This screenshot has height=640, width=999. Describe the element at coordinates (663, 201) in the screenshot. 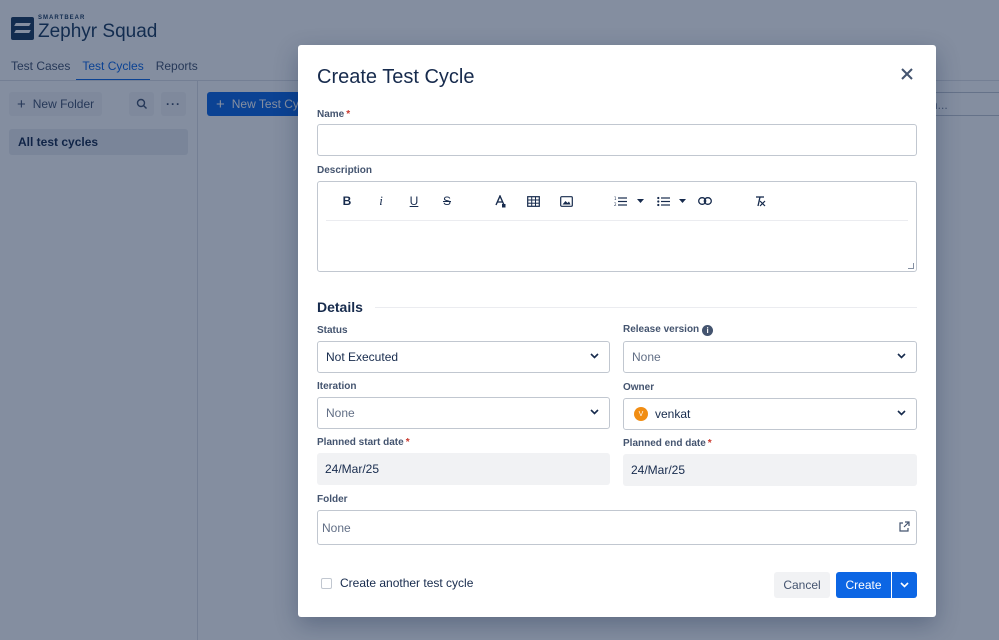

I see `bullet-list-icon` at that location.